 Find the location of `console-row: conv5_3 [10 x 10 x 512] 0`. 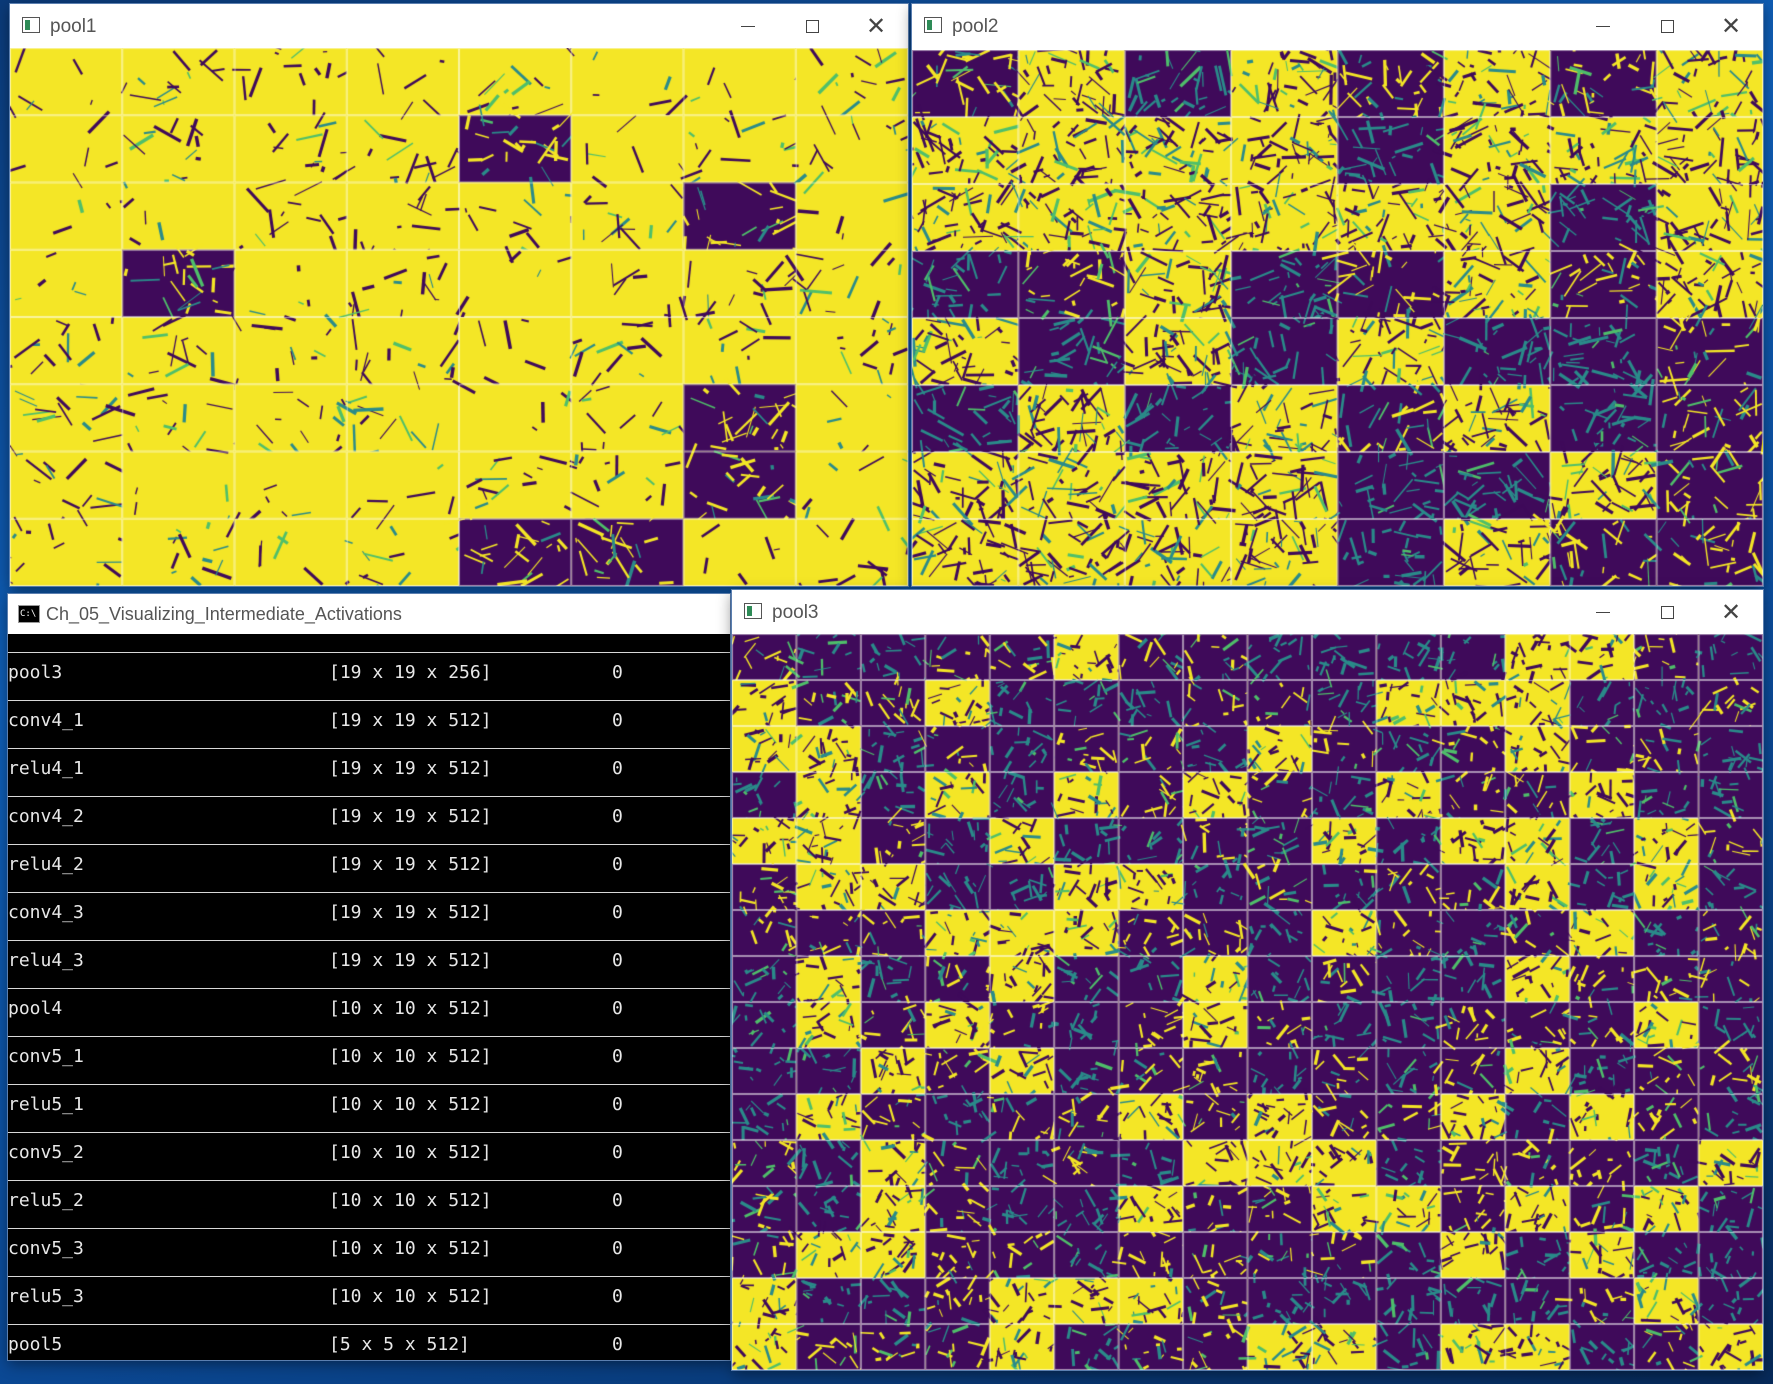

console-row: conv5_3 [10 x 10 x 512] 0 is located at coordinates (369, 1252).